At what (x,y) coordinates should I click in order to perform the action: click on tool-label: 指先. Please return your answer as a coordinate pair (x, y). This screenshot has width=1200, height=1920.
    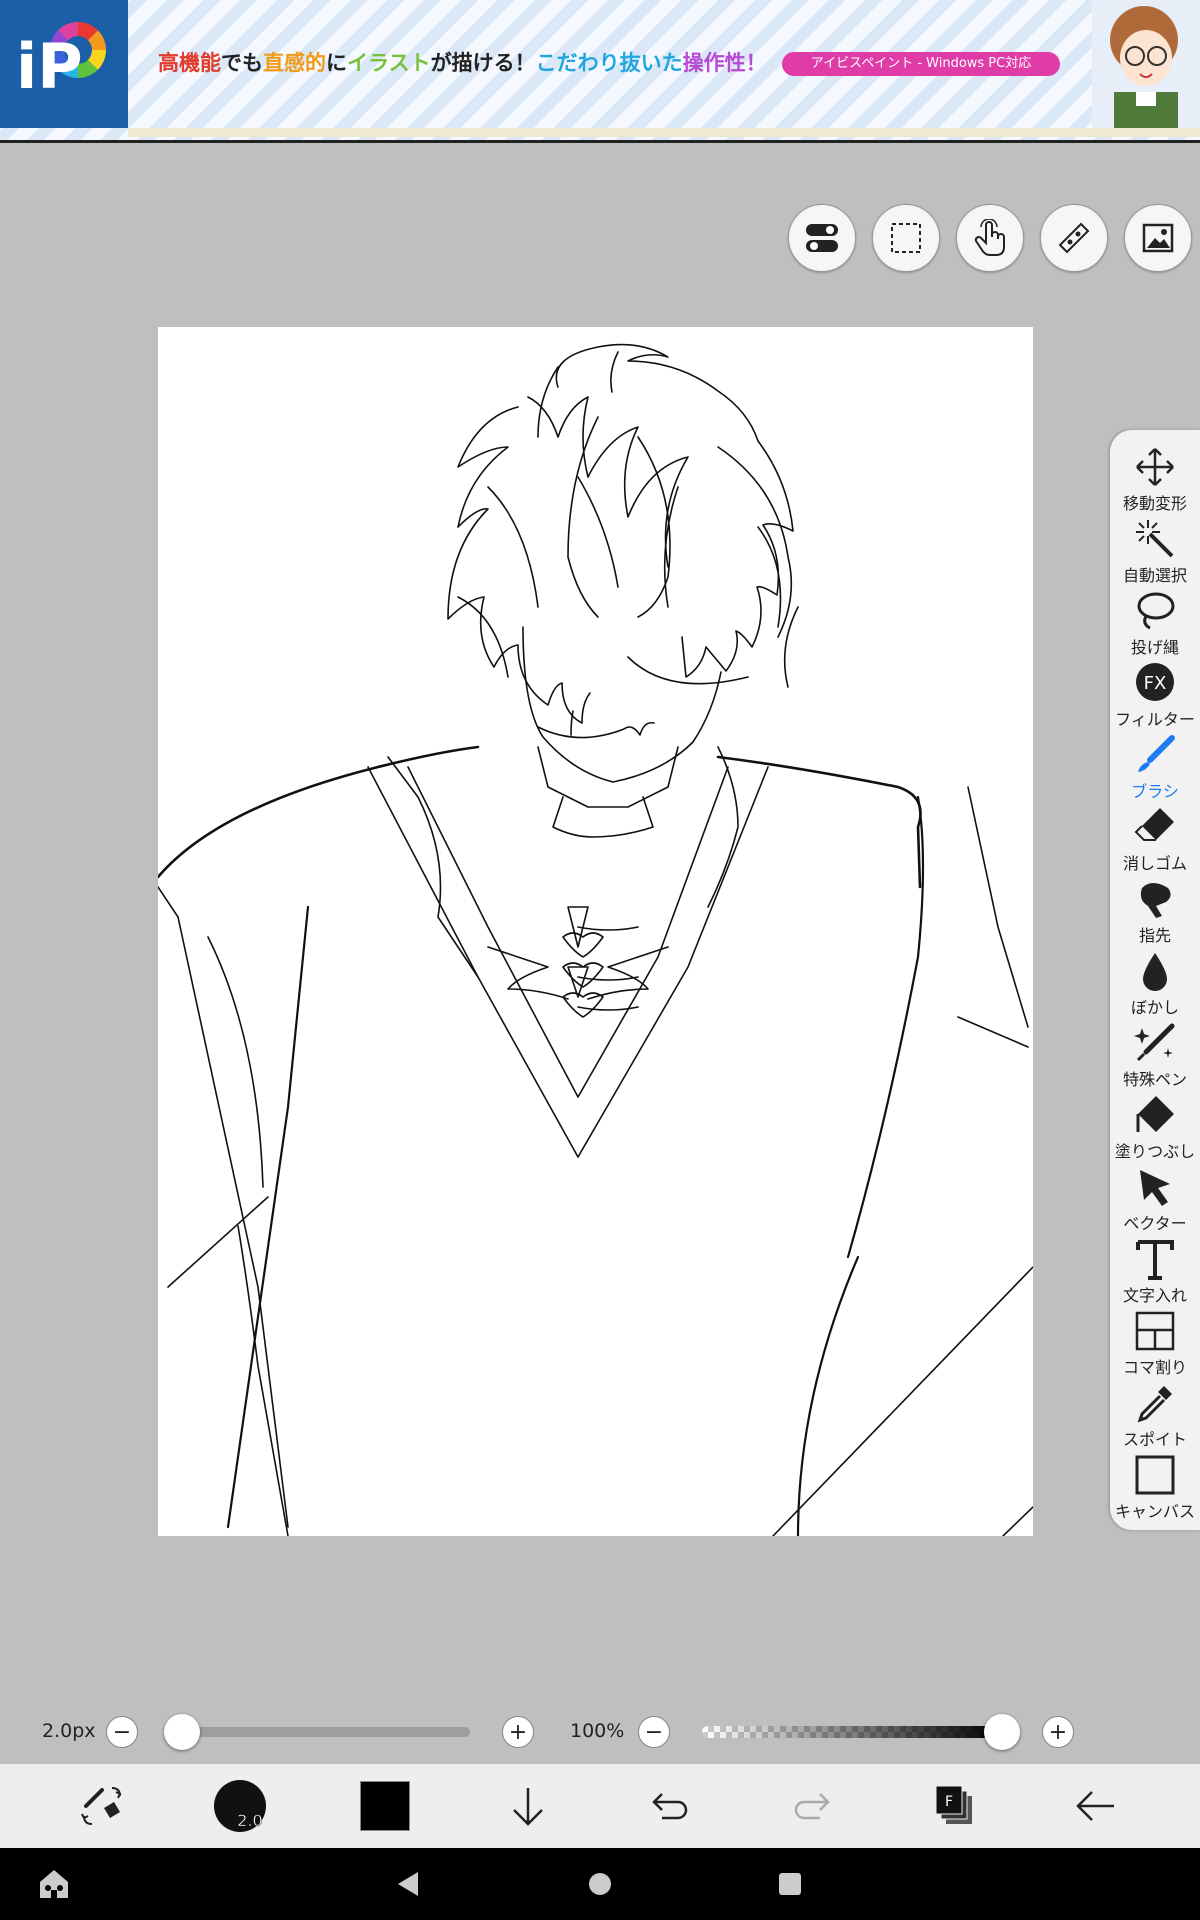
    Looking at the image, I should click on (1154, 935).